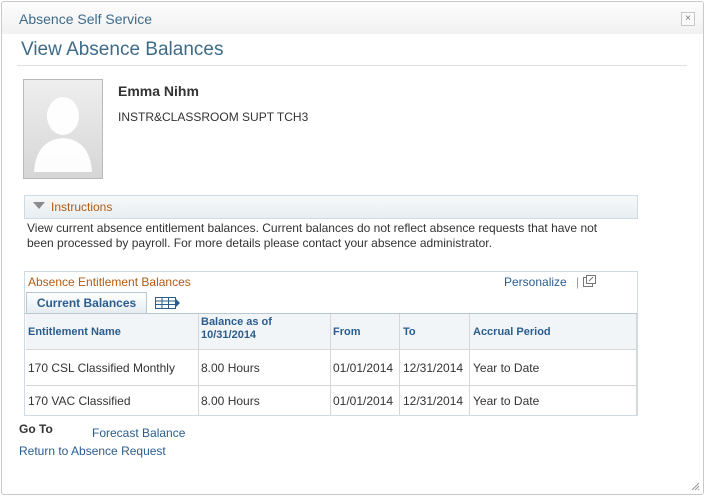 The image size is (705, 496). I want to click on resize-handle-icon, so click(695, 486).